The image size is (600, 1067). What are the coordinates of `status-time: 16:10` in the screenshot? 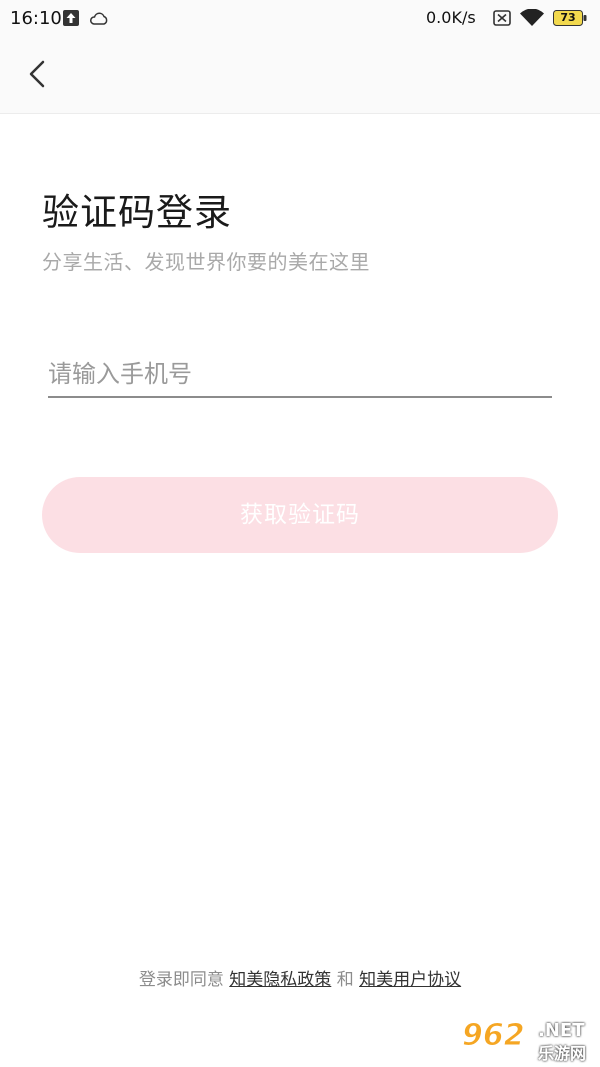 It's located at (36, 18).